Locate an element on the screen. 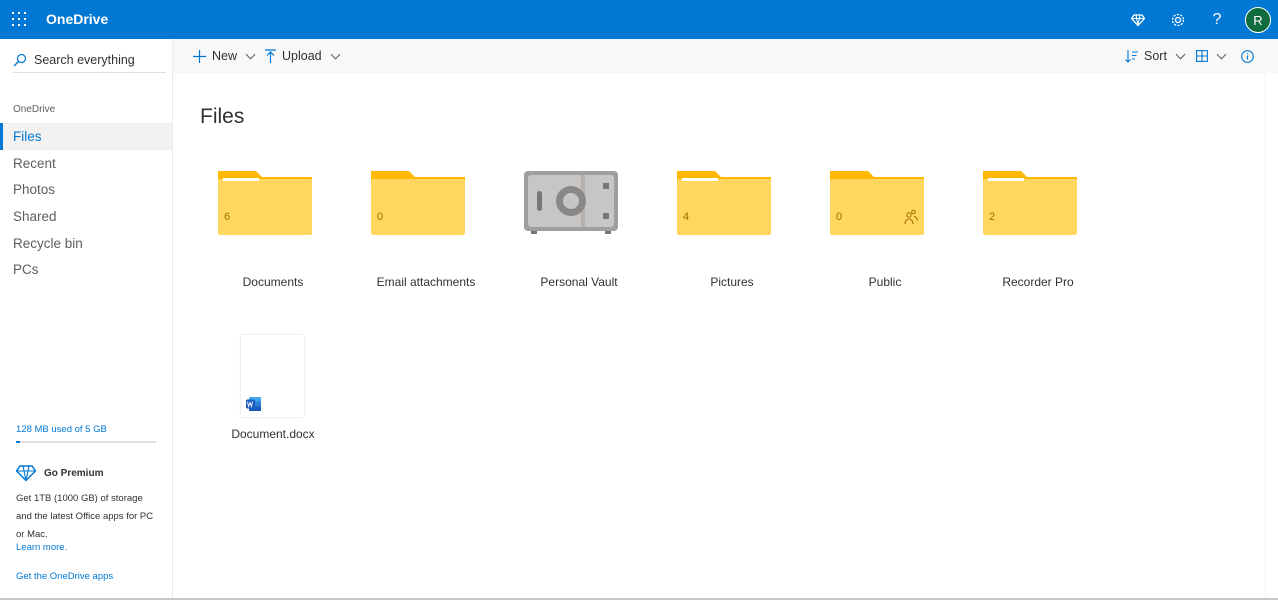  view-options-button is located at coordinates (1211, 56).